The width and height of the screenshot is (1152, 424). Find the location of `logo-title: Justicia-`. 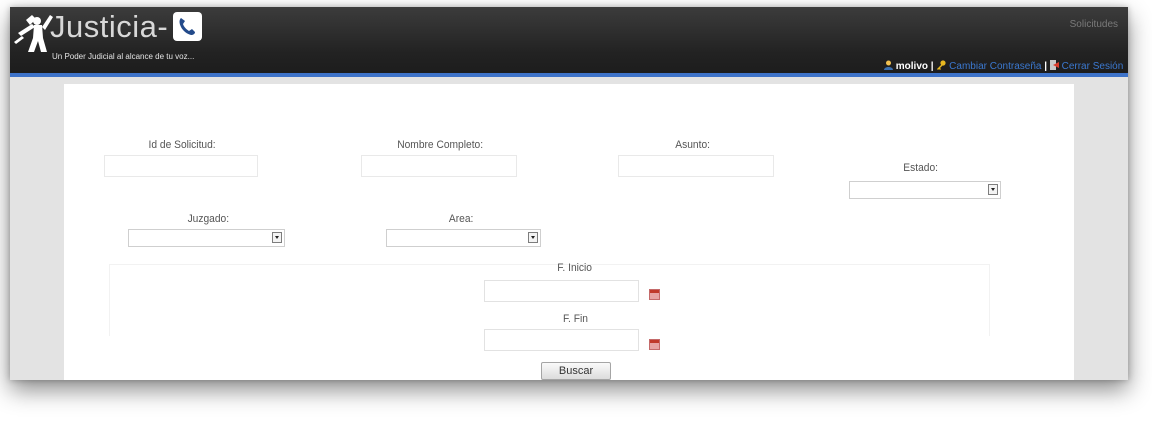

logo-title: Justicia- is located at coordinates (109, 26).